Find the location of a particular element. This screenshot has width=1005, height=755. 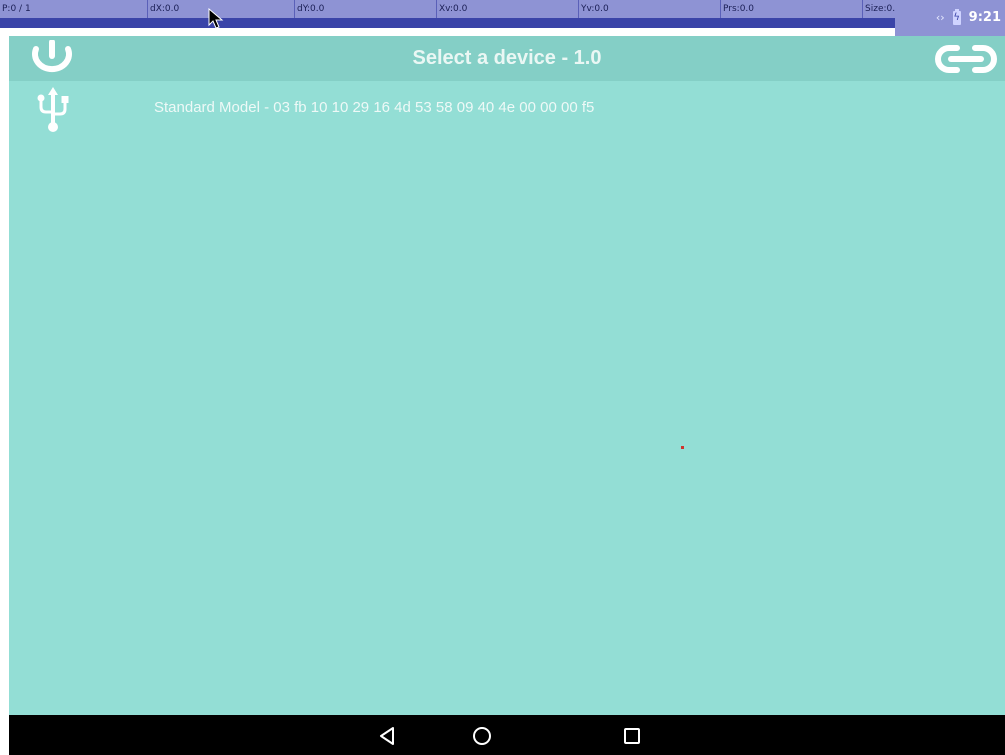

data-transfer-icon: ‹› is located at coordinates (940, 17).